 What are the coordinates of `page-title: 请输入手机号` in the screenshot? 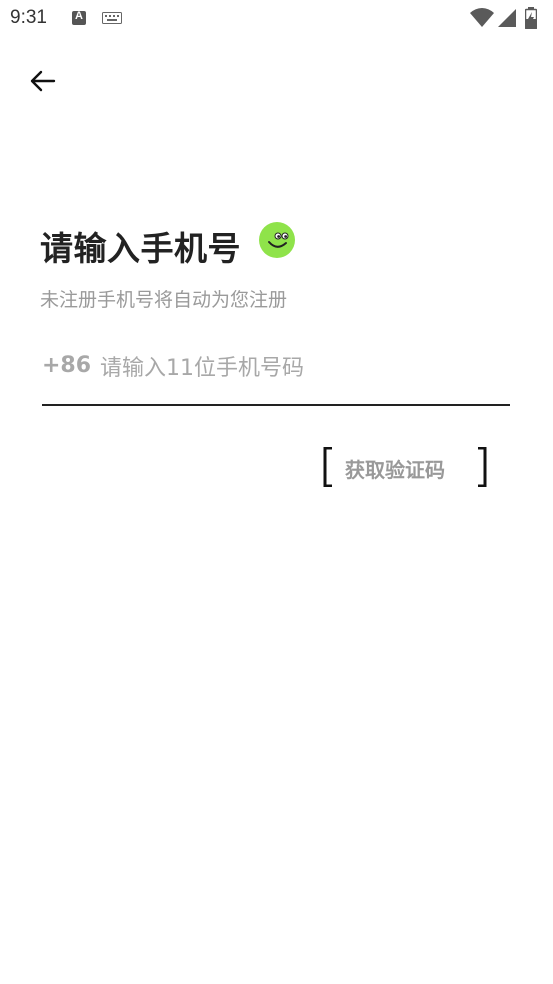 It's located at (140, 248).